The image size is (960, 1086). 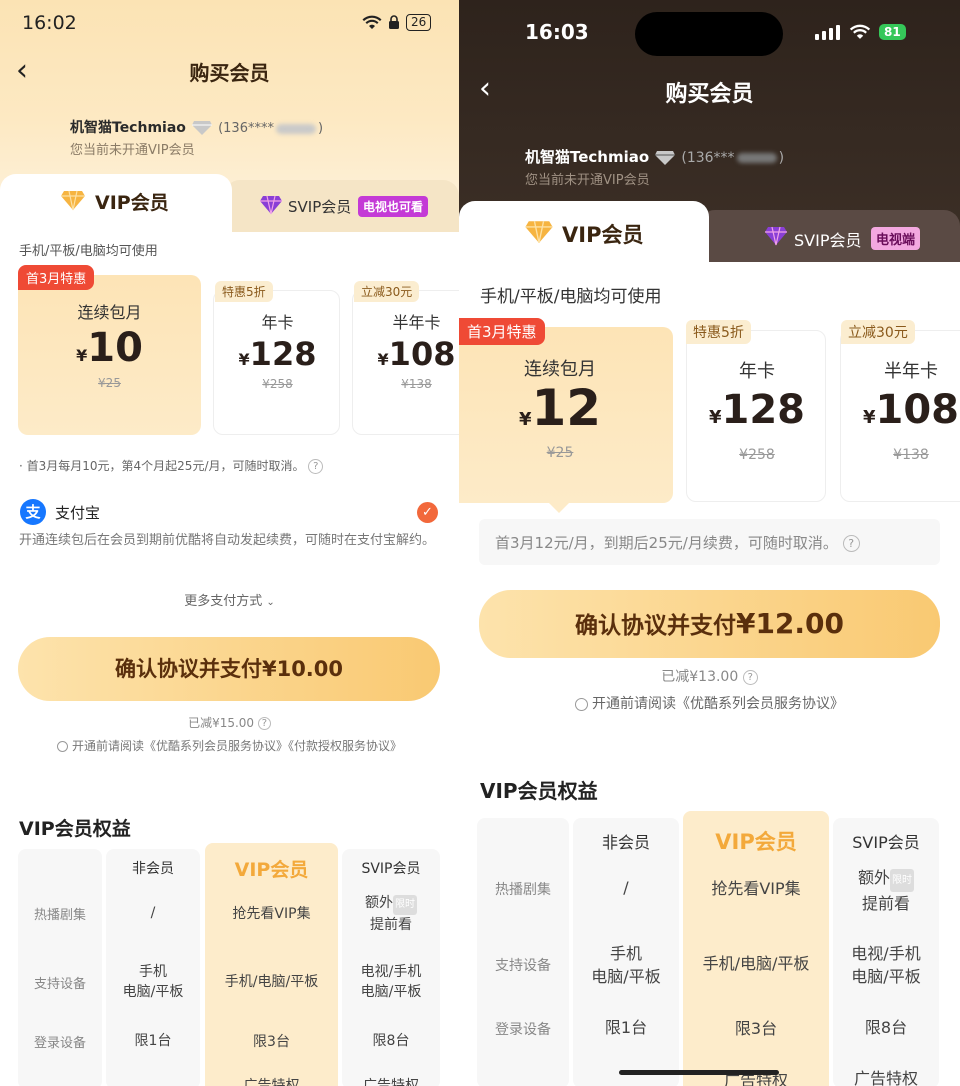 What do you see at coordinates (227, 540) in the screenshot?
I see `payment-desc: 开通连续包后在会员到期前优酷将自动发起续费，可随时在支付宝解约。` at bounding box center [227, 540].